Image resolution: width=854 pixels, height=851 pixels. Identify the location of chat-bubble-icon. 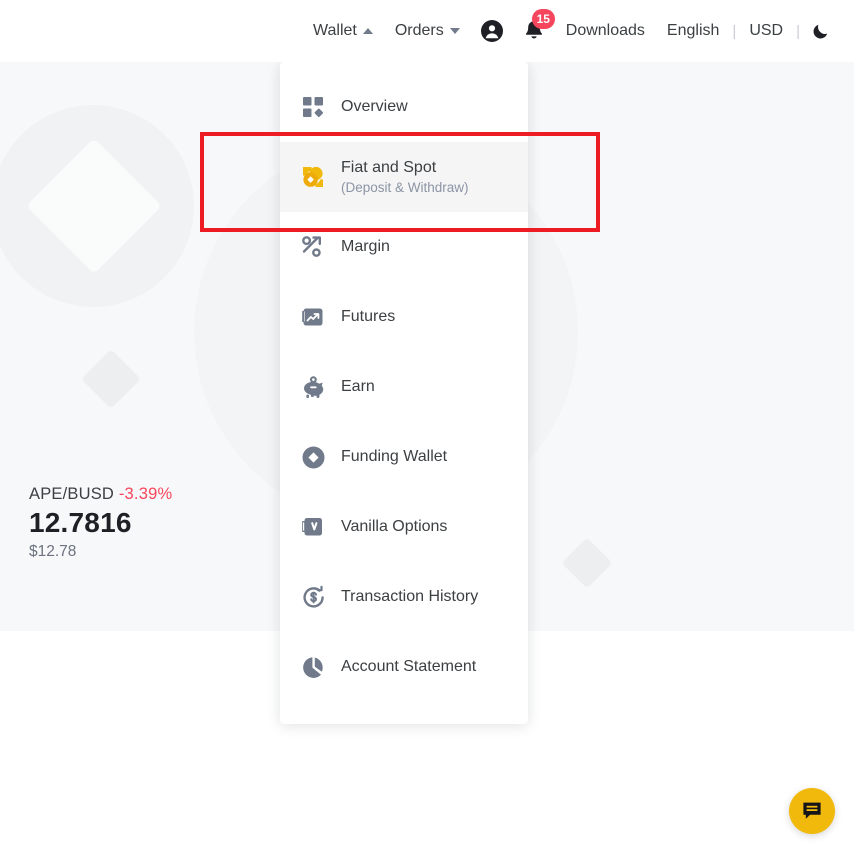
(812, 810).